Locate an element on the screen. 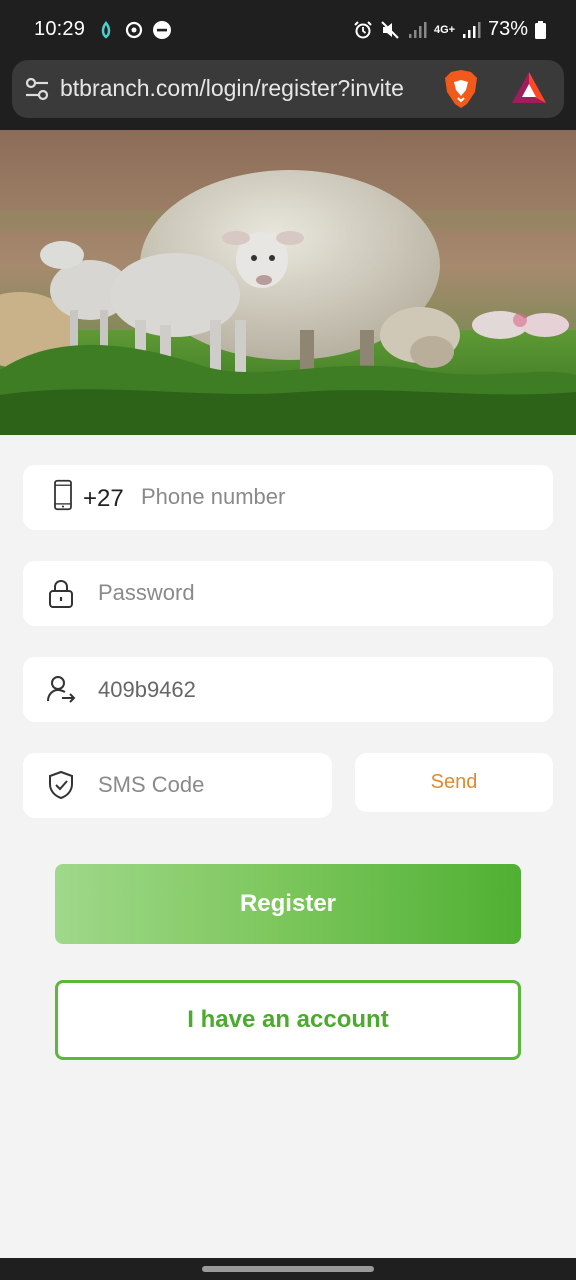  status-right-icons: 4G+ 73% is located at coordinates (449, 29).